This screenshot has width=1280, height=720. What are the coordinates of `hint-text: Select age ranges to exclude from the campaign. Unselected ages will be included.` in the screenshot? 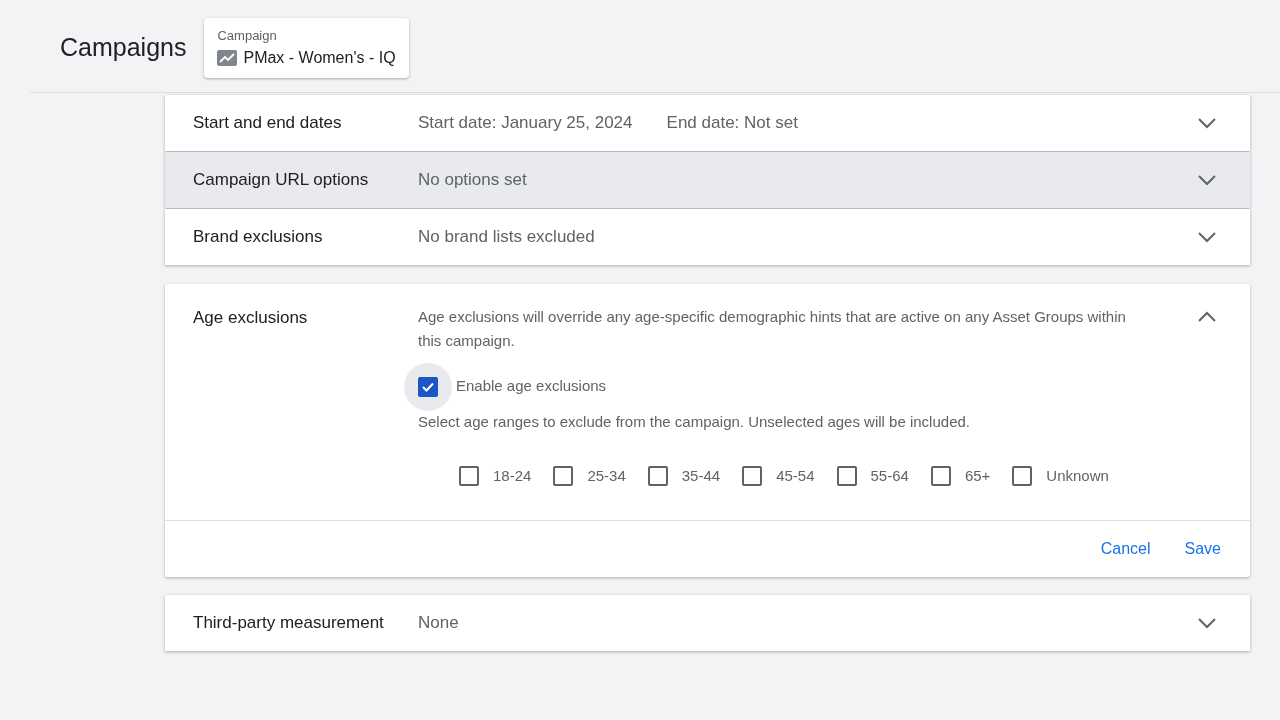 It's located at (694, 421).